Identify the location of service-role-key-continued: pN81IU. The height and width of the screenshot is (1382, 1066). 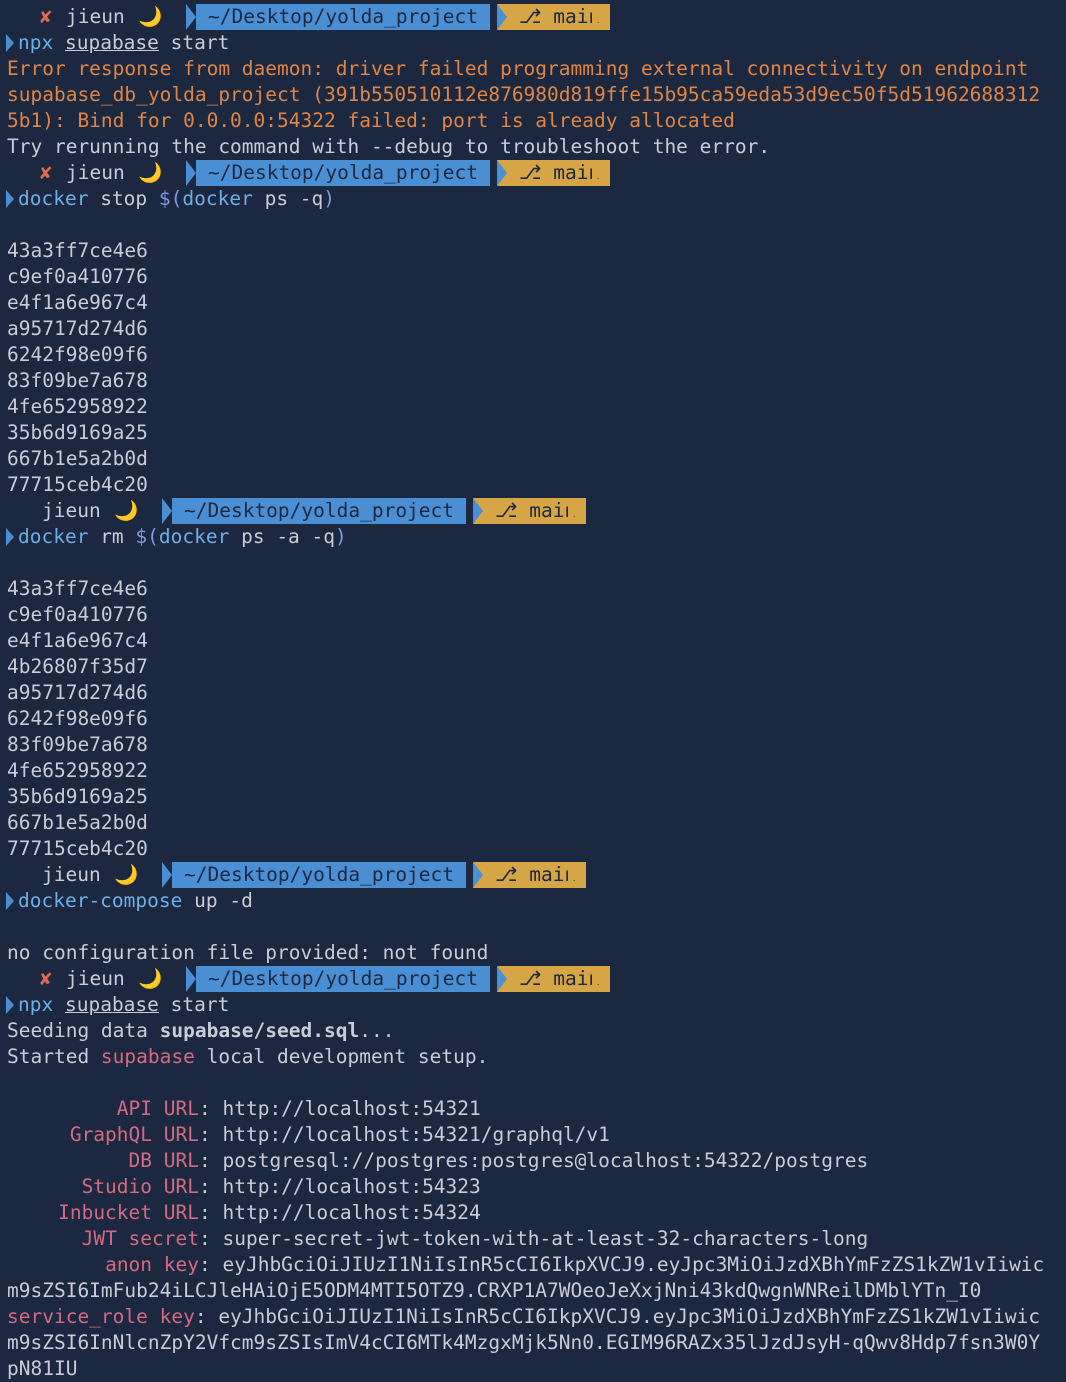
(42, 1368).